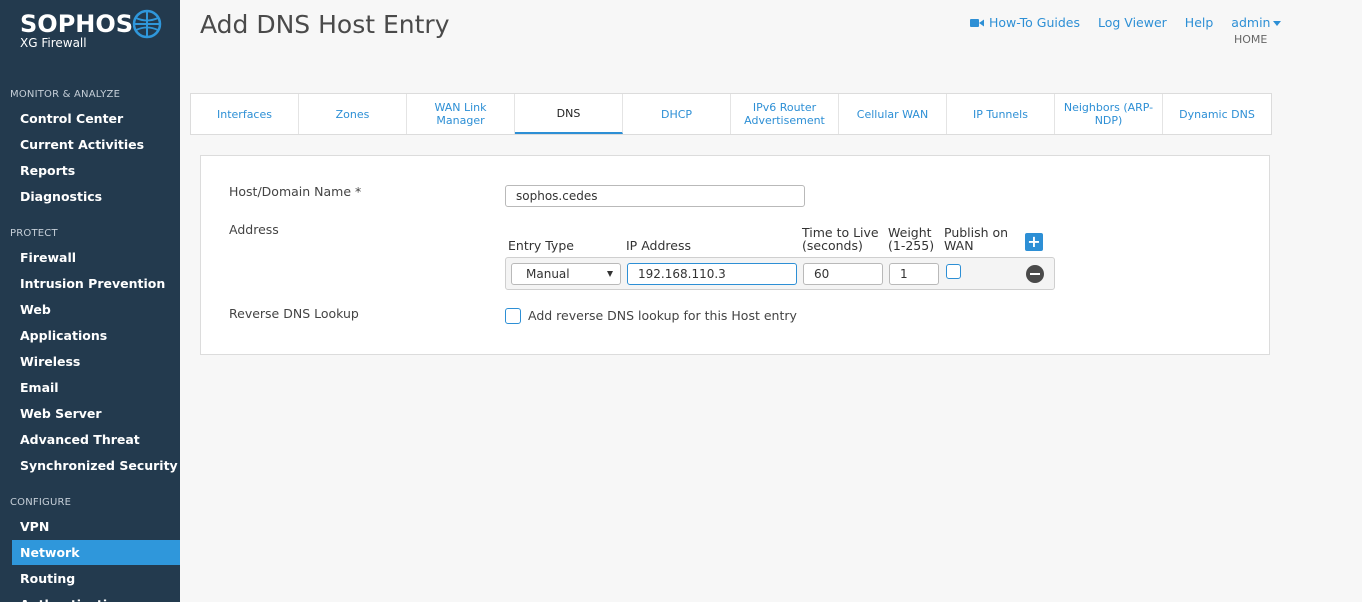  Describe the element at coordinates (832, 245) in the screenshot. I see `ttl-header-line2: (seconds)` at that location.